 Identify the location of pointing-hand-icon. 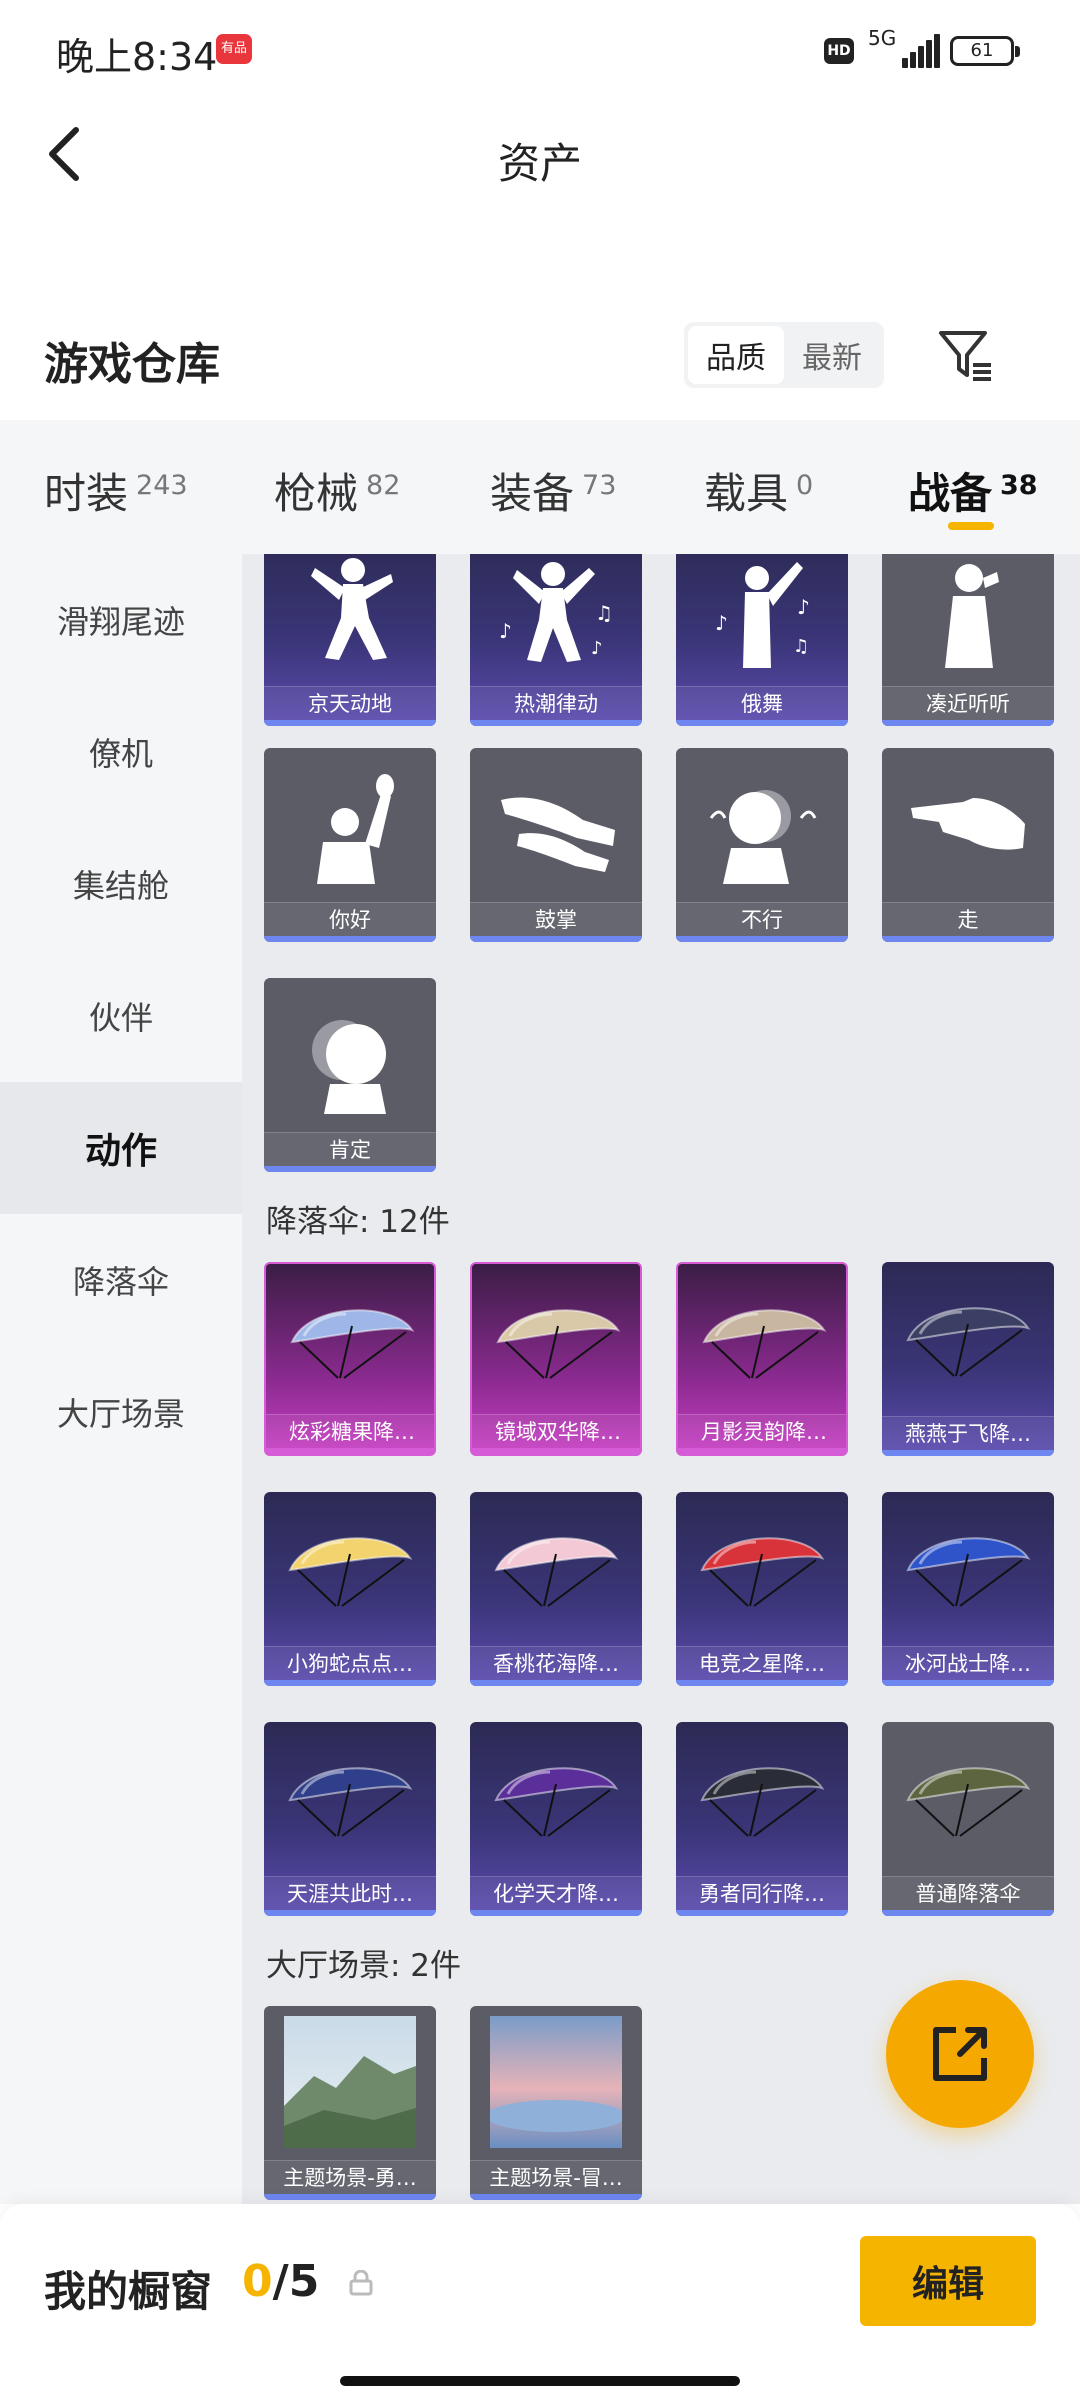
(968, 824).